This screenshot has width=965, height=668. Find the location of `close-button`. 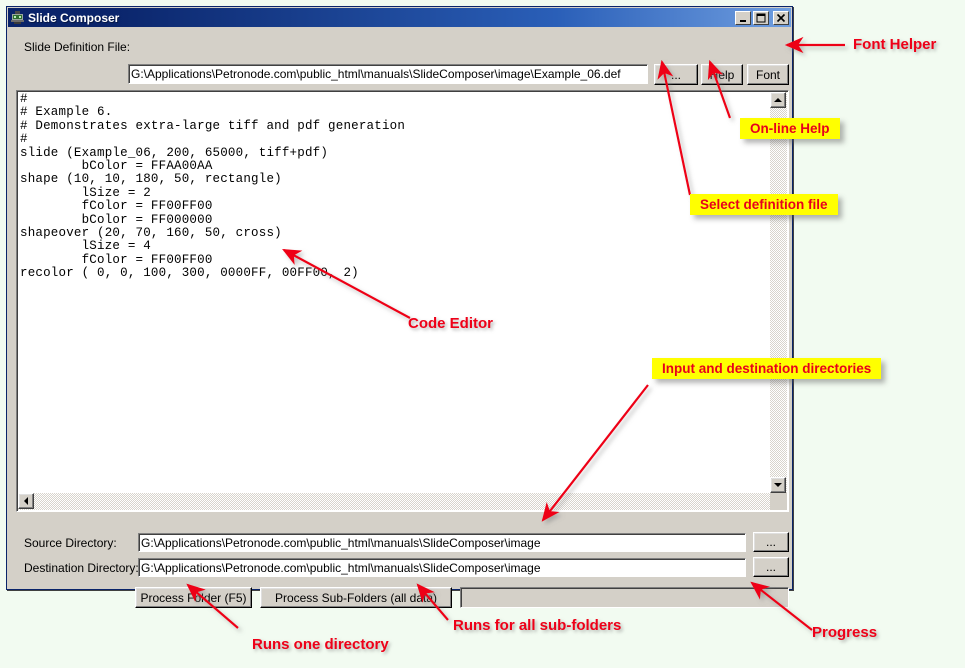

close-button is located at coordinates (781, 17).